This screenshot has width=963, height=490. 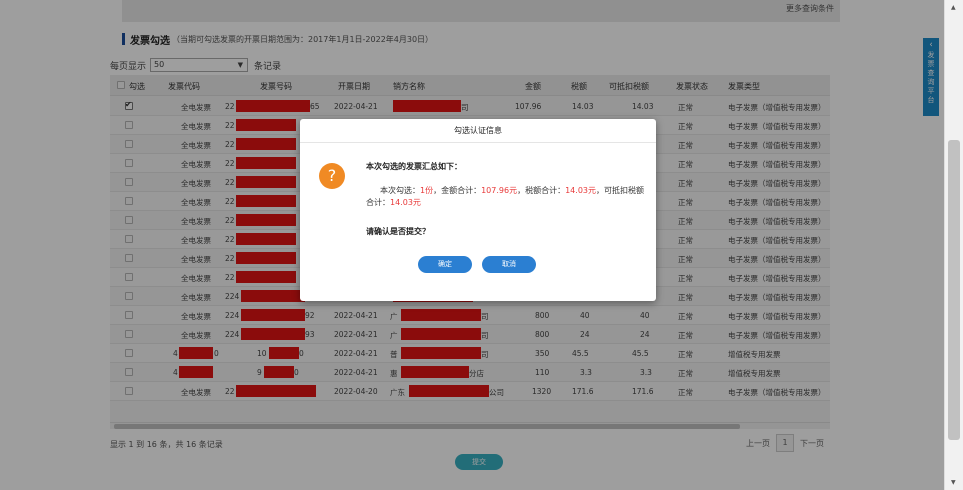 I want to click on summary-count: 1份, so click(x=427, y=190).